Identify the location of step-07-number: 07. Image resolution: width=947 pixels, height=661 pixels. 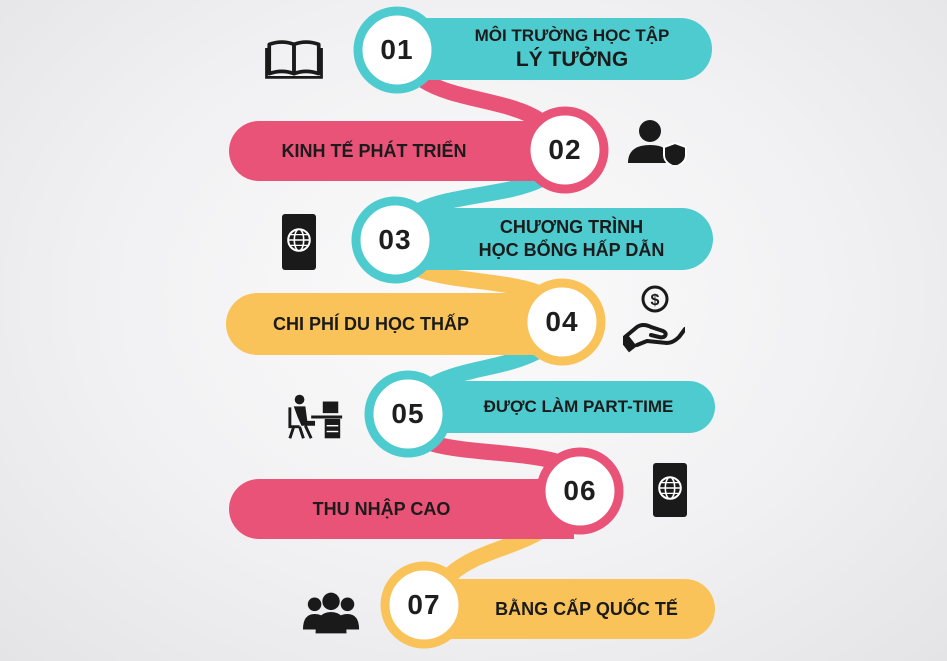
(424, 604).